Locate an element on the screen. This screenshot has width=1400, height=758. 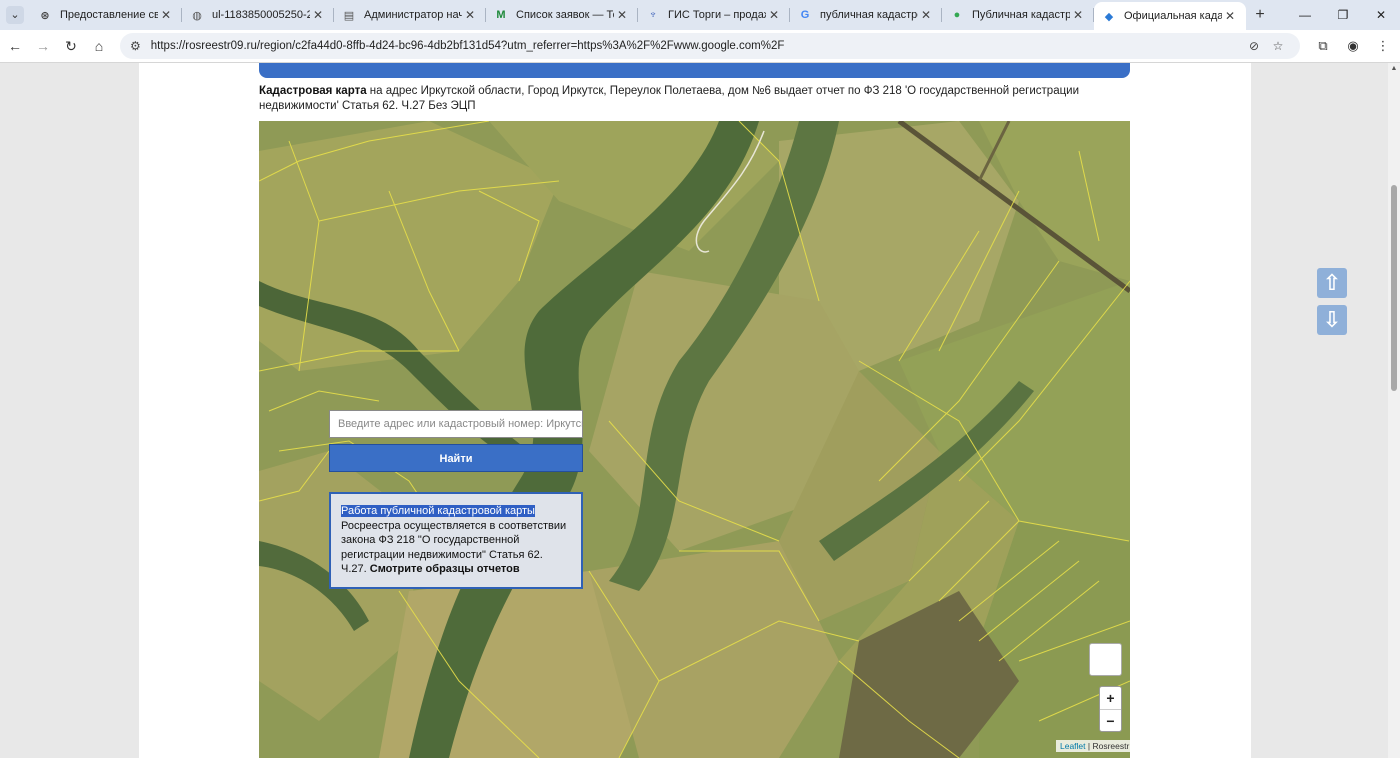
close-window-icon: ✕ is located at coordinates (1381, 15).